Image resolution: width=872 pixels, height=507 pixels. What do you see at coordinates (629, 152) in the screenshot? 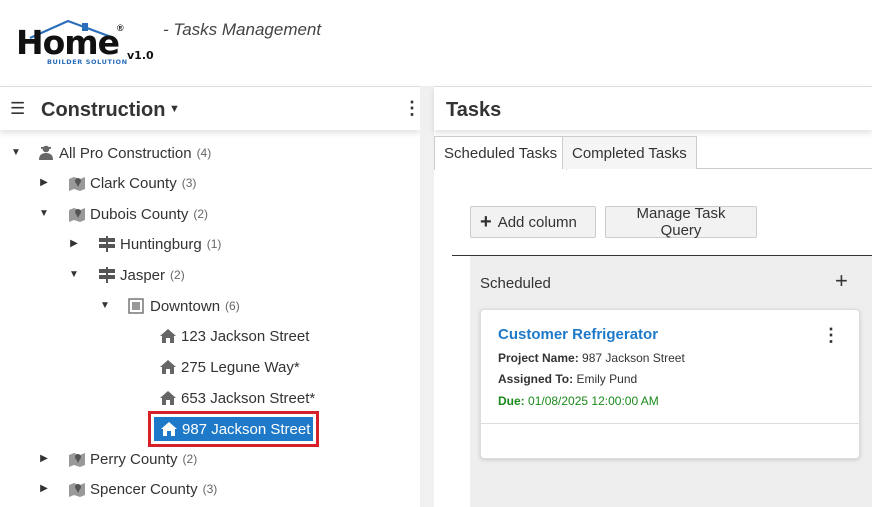
I see `tab-completed-tasks: Completed Tasks` at bounding box center [629, 152].